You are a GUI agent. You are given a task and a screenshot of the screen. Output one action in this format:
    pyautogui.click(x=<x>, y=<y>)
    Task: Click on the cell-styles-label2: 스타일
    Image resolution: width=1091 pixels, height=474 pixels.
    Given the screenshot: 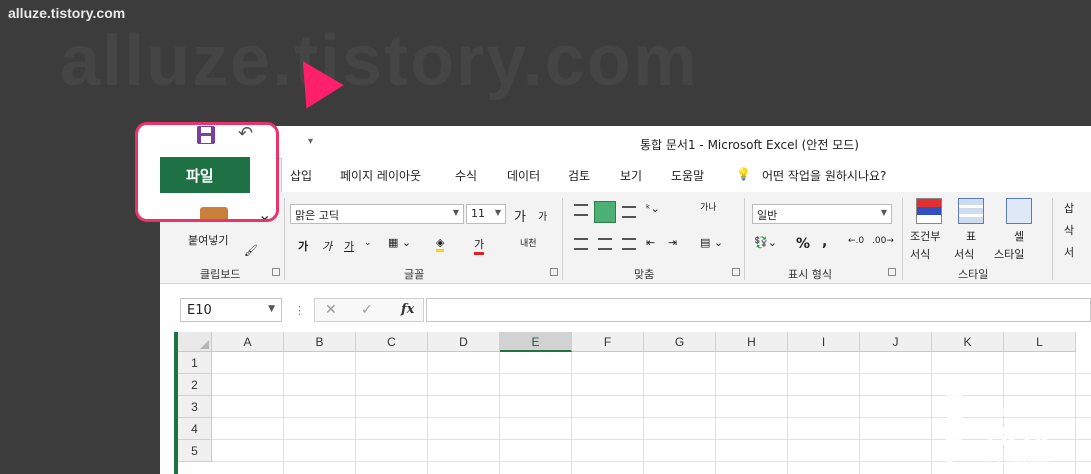 What is the action you would take?
    pyautogui.click(x=1009, y=254)
    